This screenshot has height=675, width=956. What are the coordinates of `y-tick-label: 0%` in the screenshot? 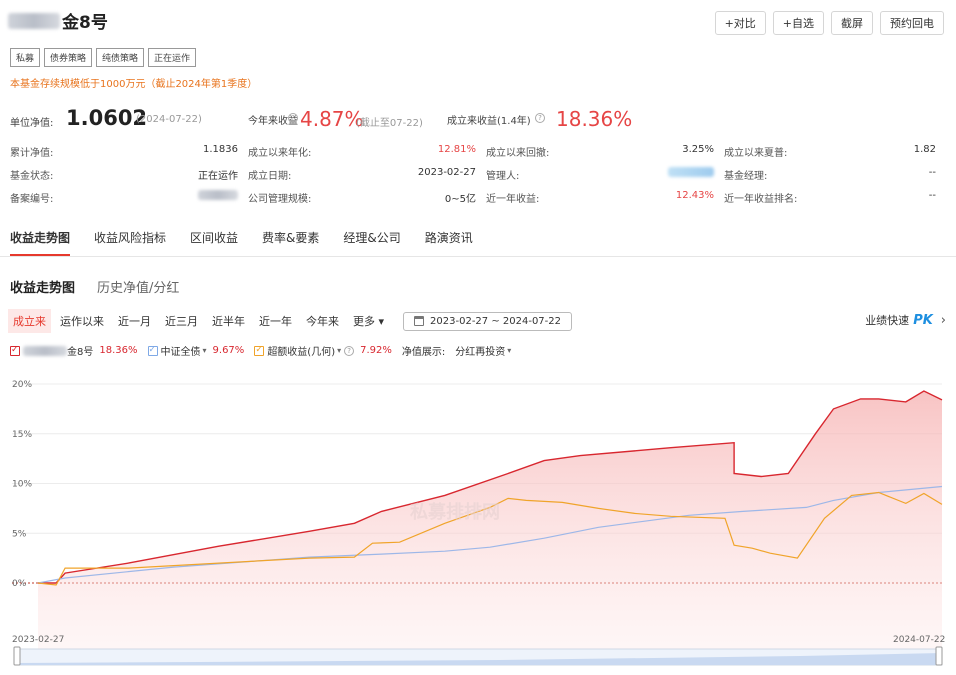 It's located at (19, 584).